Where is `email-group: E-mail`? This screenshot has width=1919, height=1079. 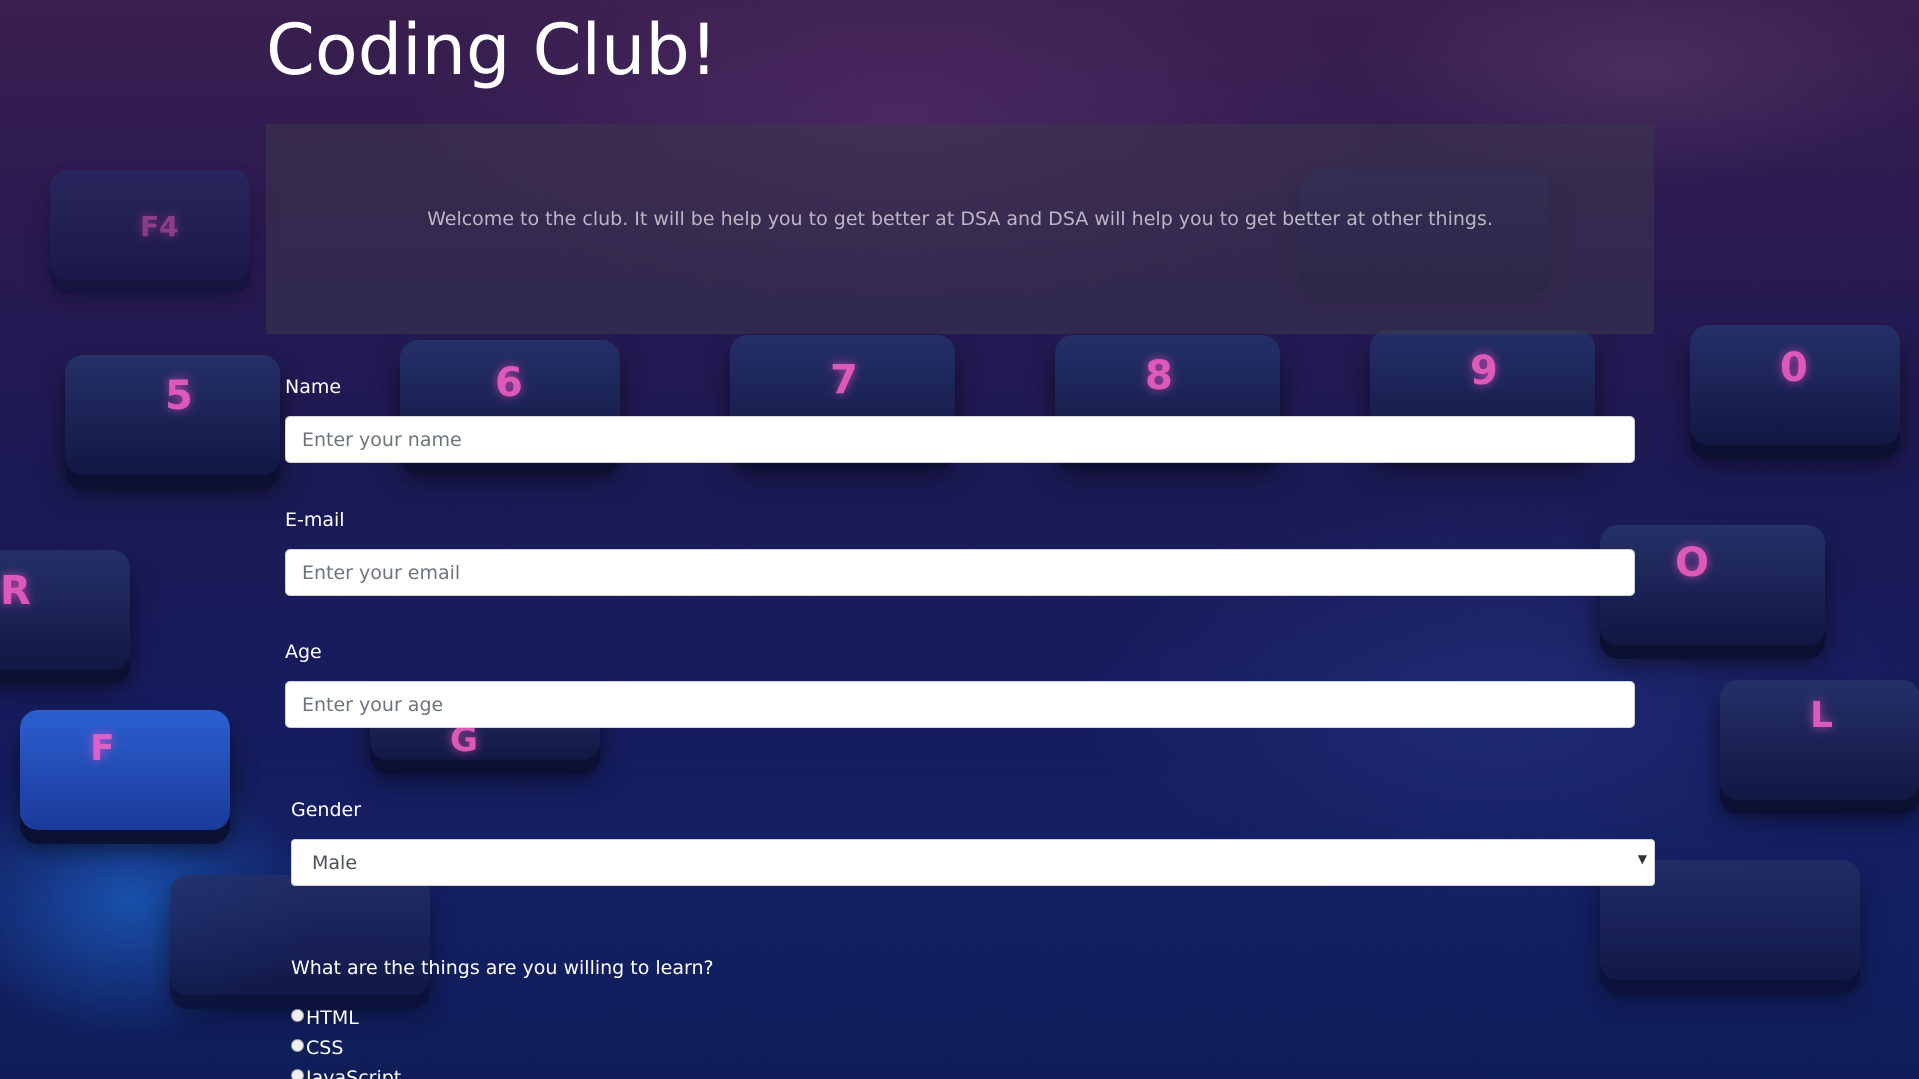
email-group: E-mail is located at coordinates (960, 552).